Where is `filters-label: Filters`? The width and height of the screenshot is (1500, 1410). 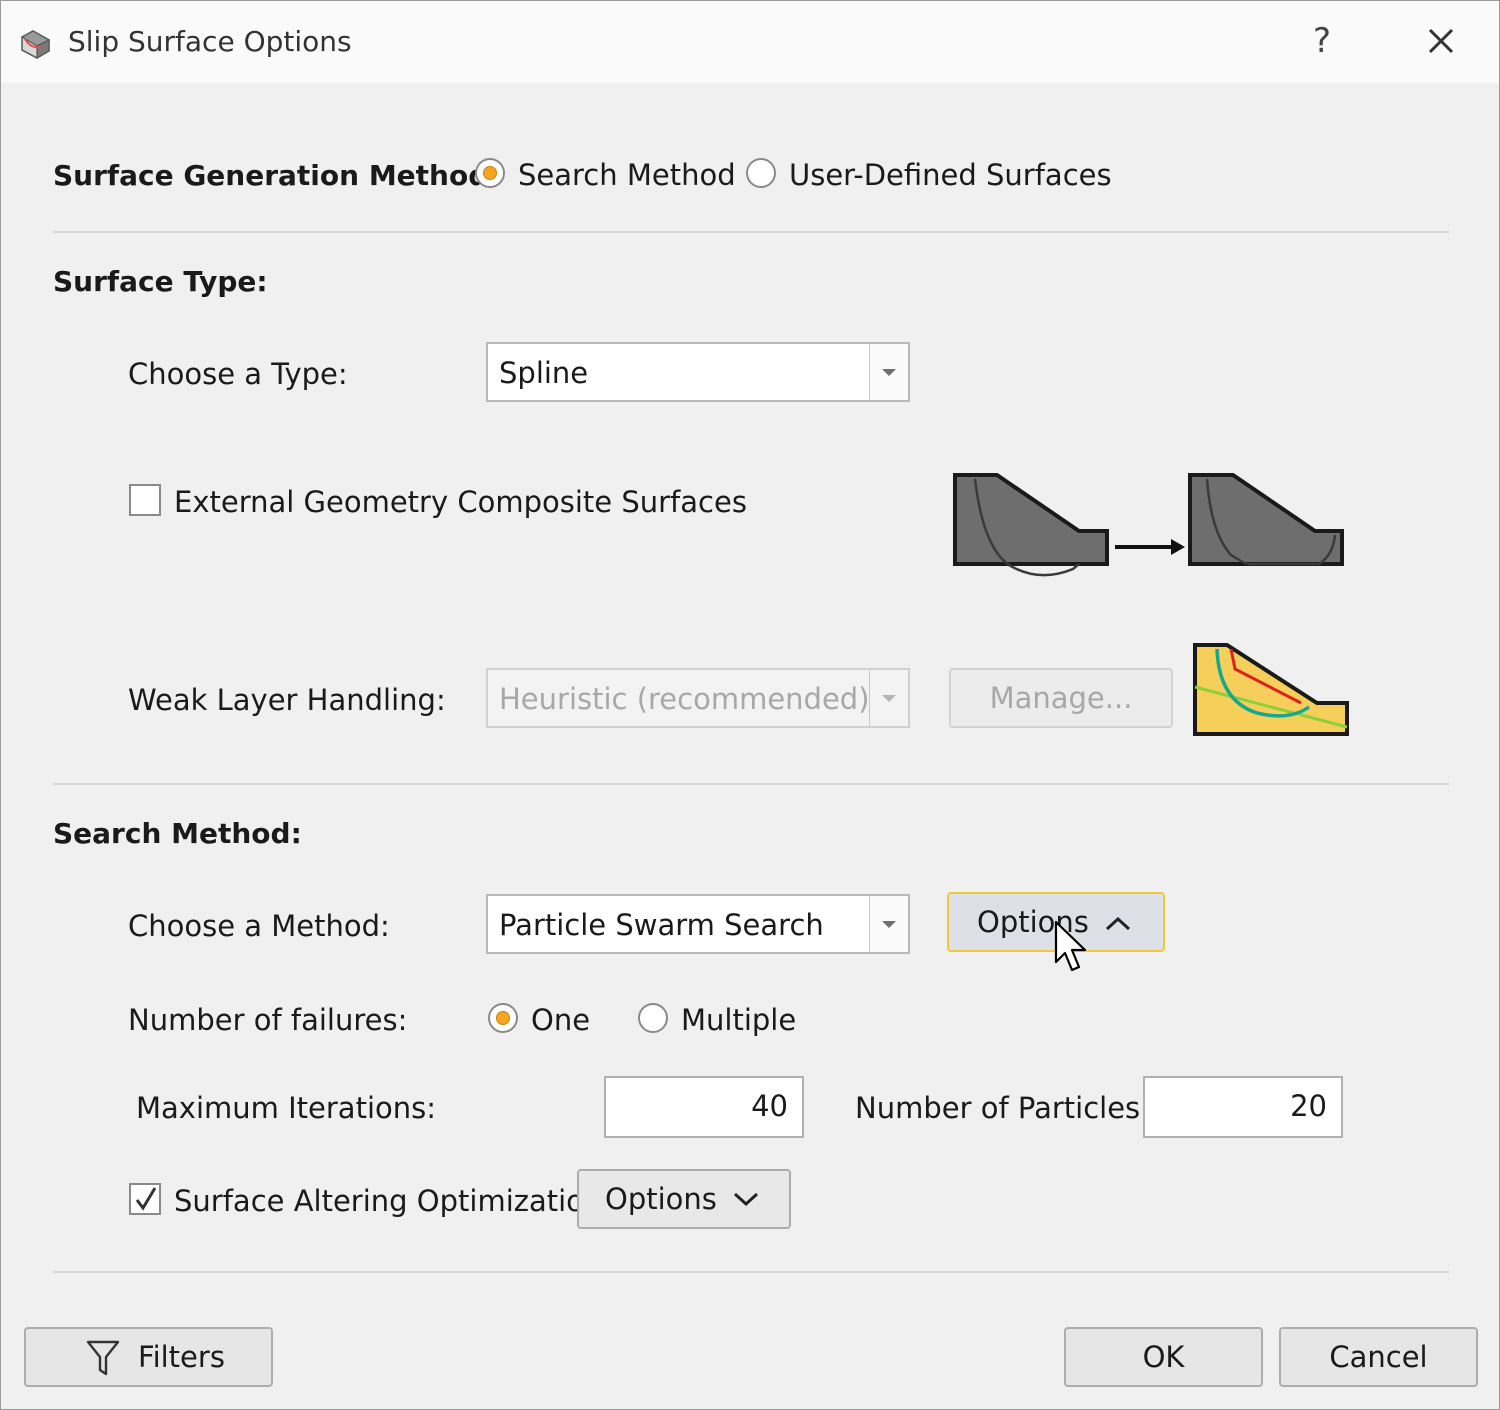
filters-label: Filters is located at coordinates (181, 1357).